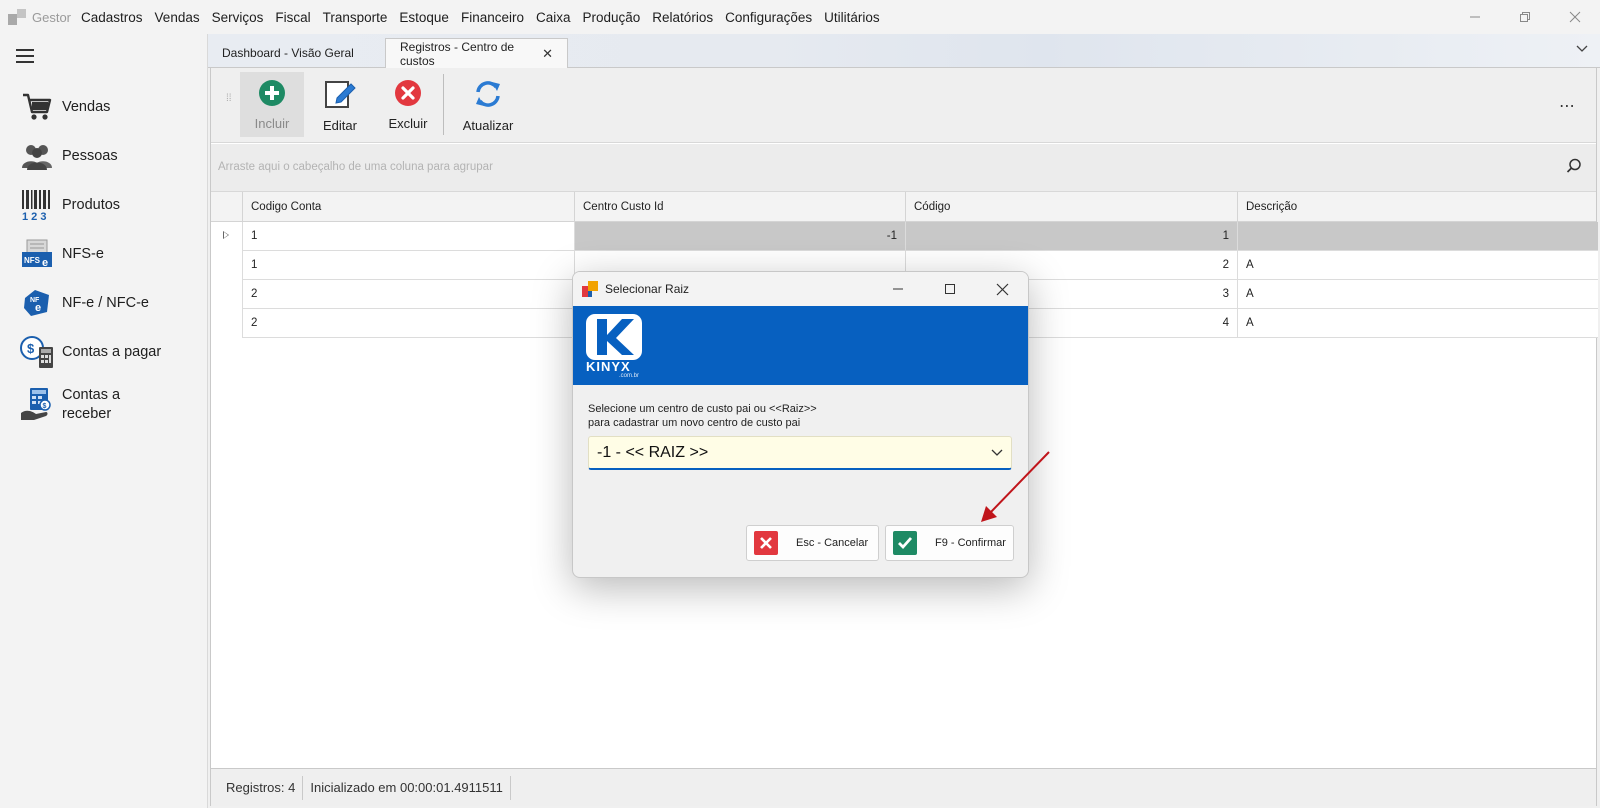 The height and width of the screenshot is (808, 1600). What do you see at coordinates (62, 254) in the screenshot?
I see `sidebar-item-nfse: NFS e NFS-e` at bounding box center [62, 254].